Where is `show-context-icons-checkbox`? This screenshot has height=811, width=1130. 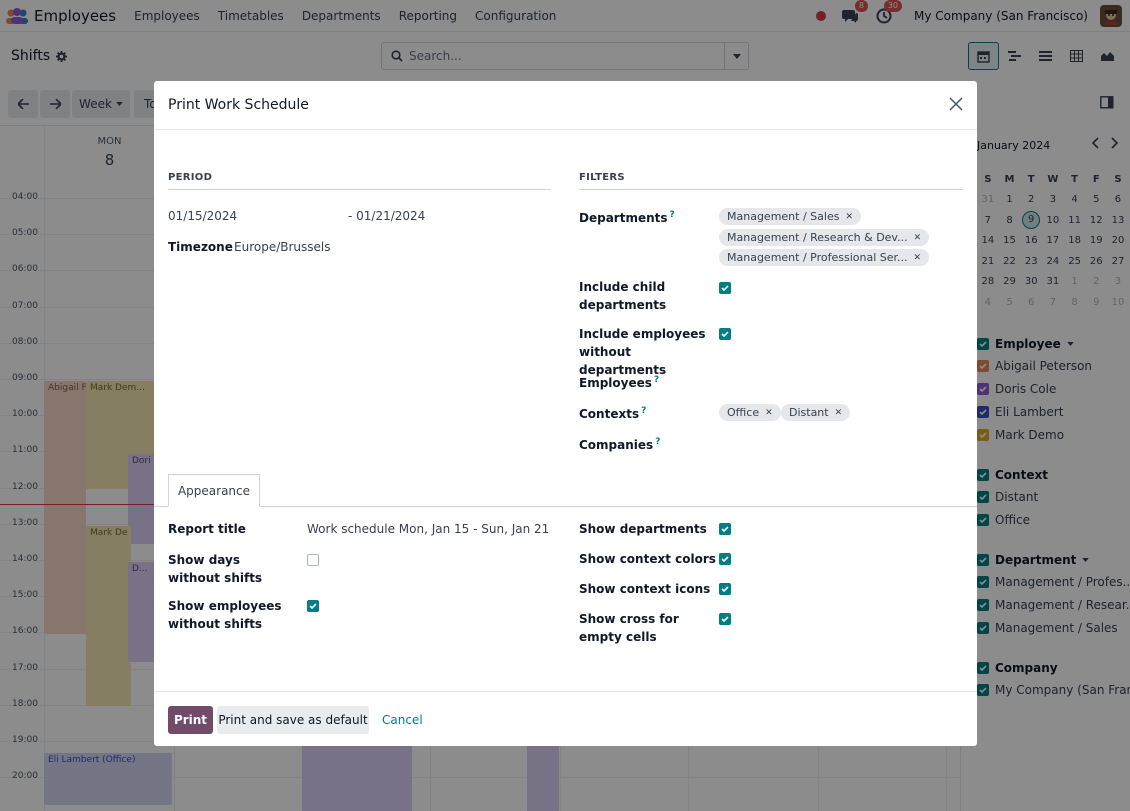 show-context-icons-checkbox is located at coordinates (725, 589).